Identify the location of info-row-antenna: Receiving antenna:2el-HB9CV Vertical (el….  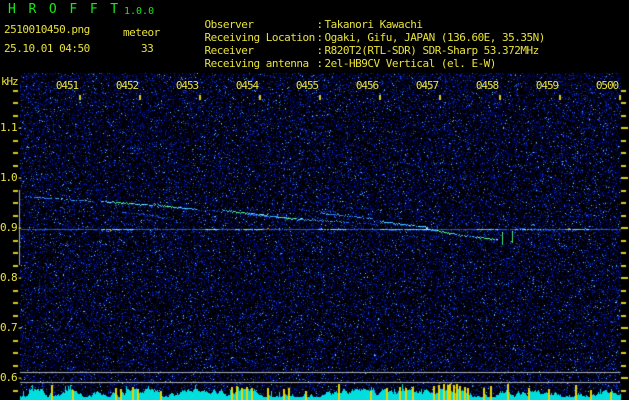
(338, 63).